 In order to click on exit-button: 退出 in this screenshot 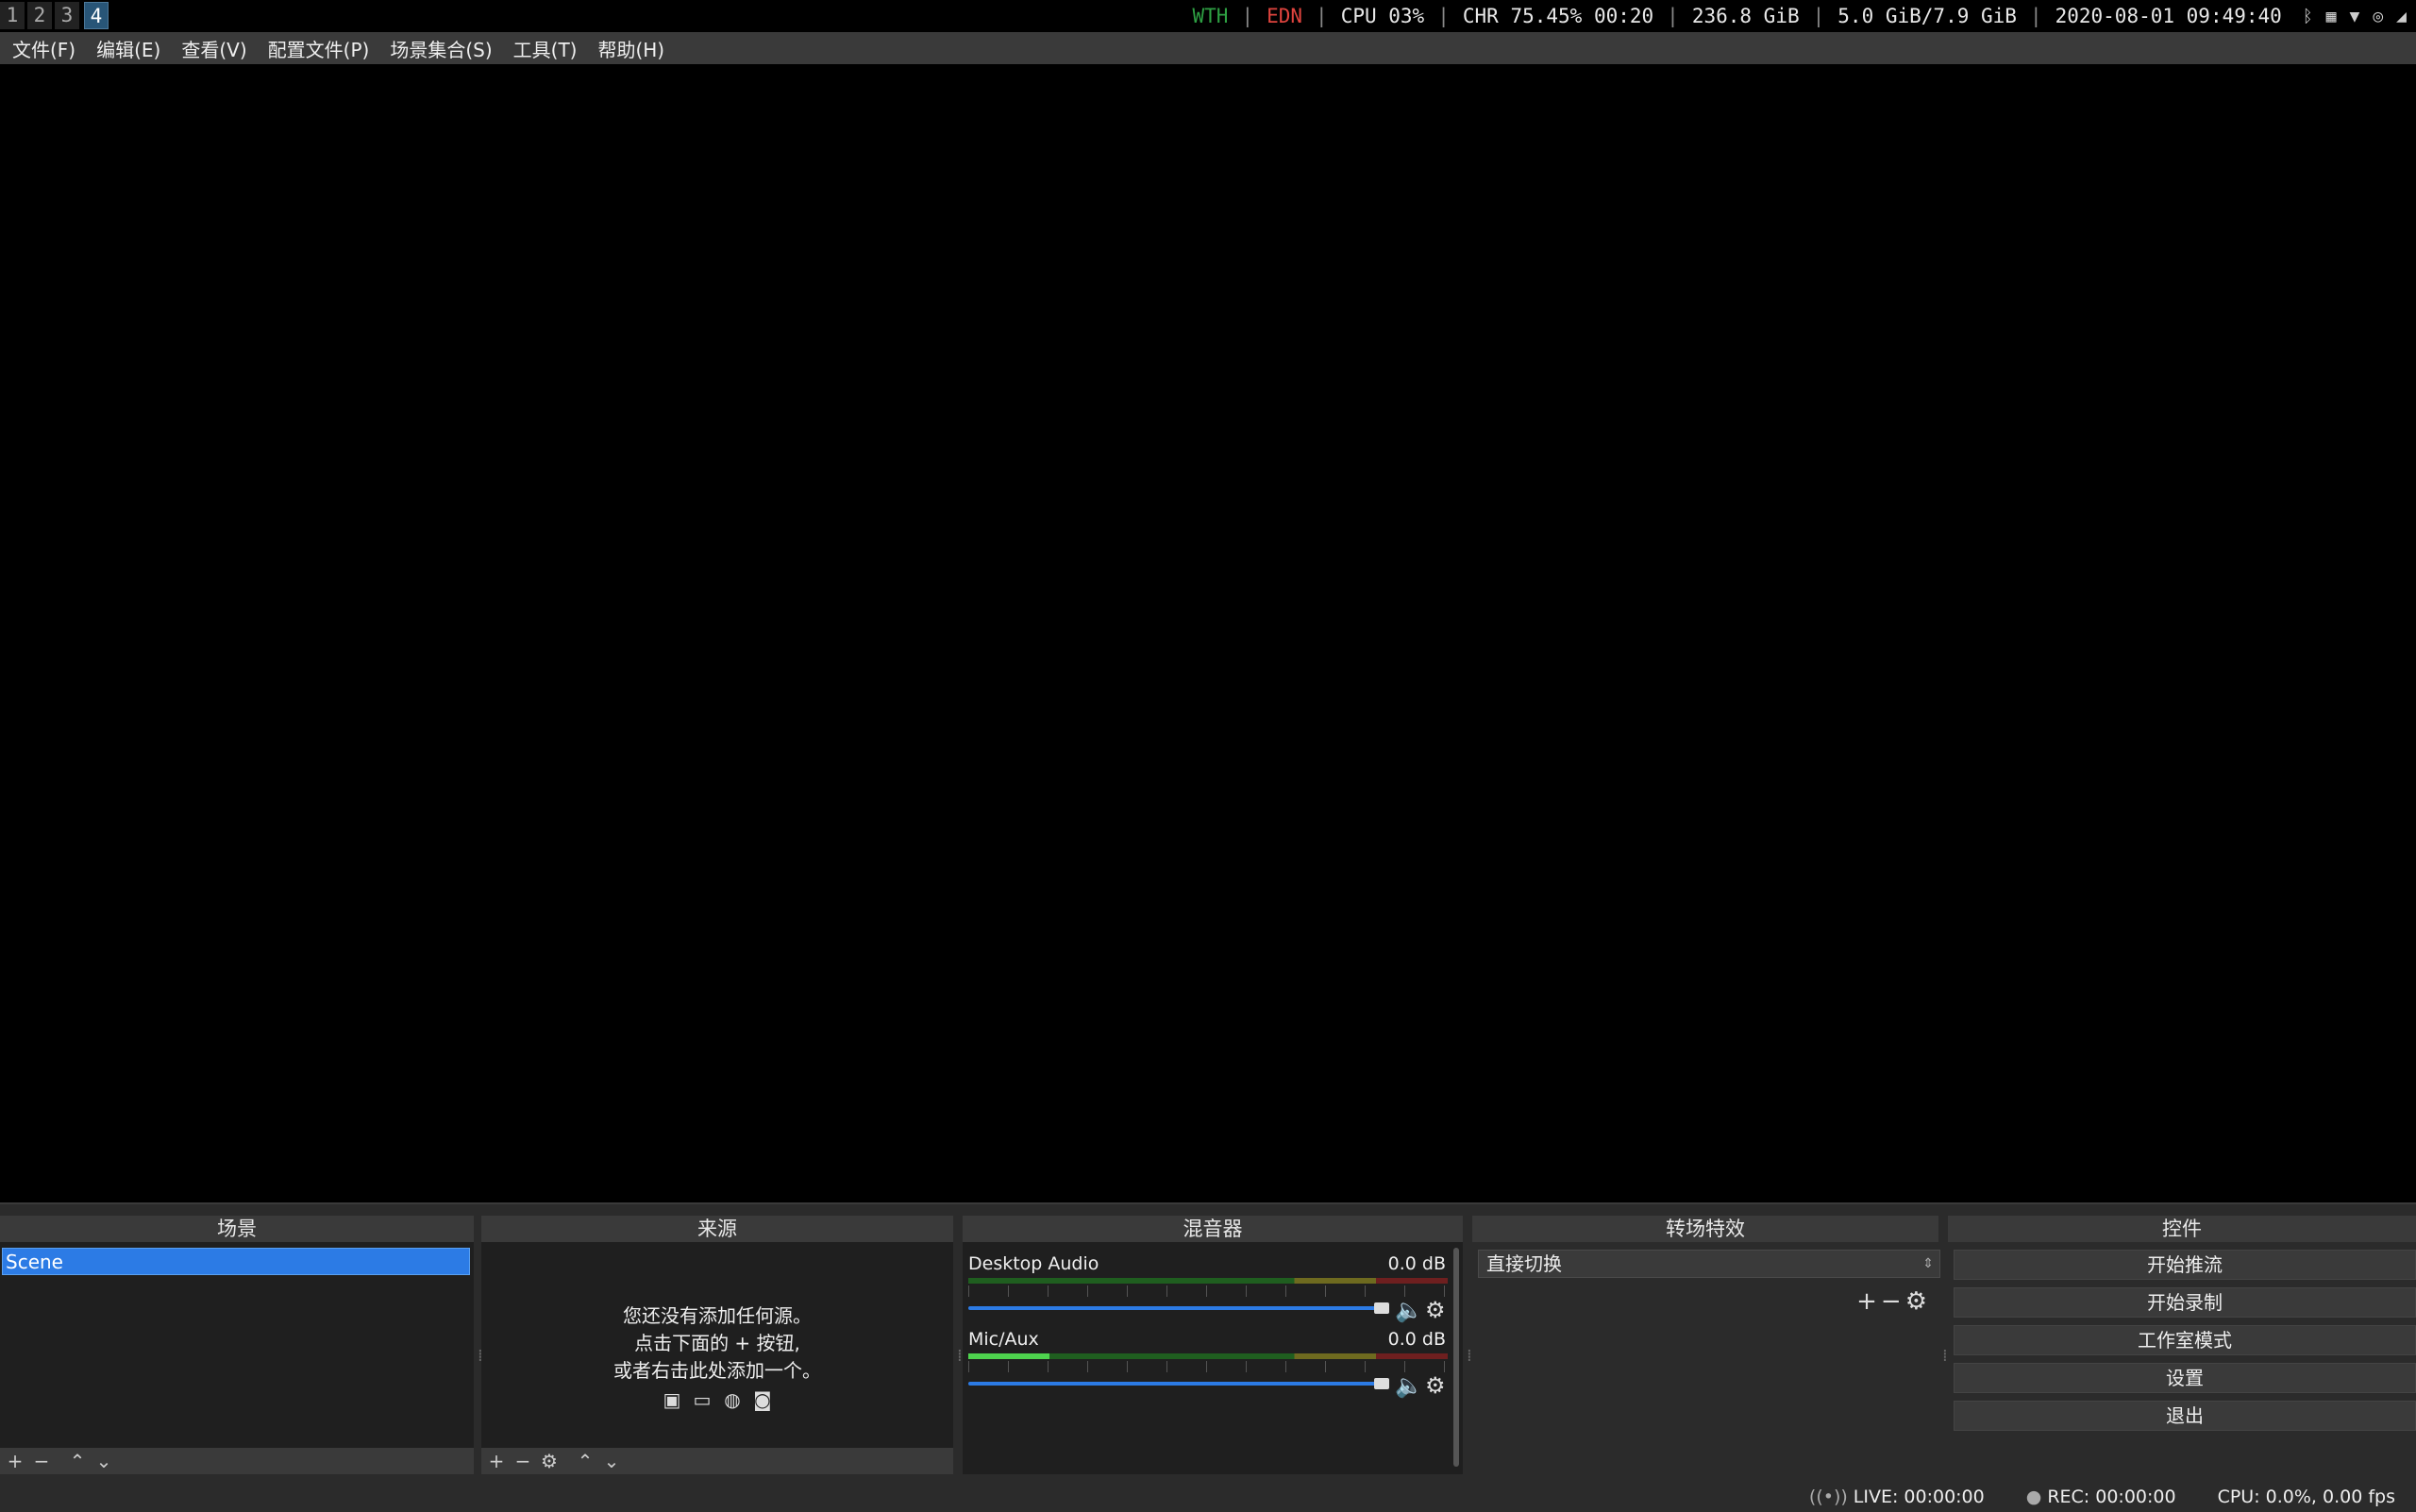, I will do `click(2185, 1416)`.